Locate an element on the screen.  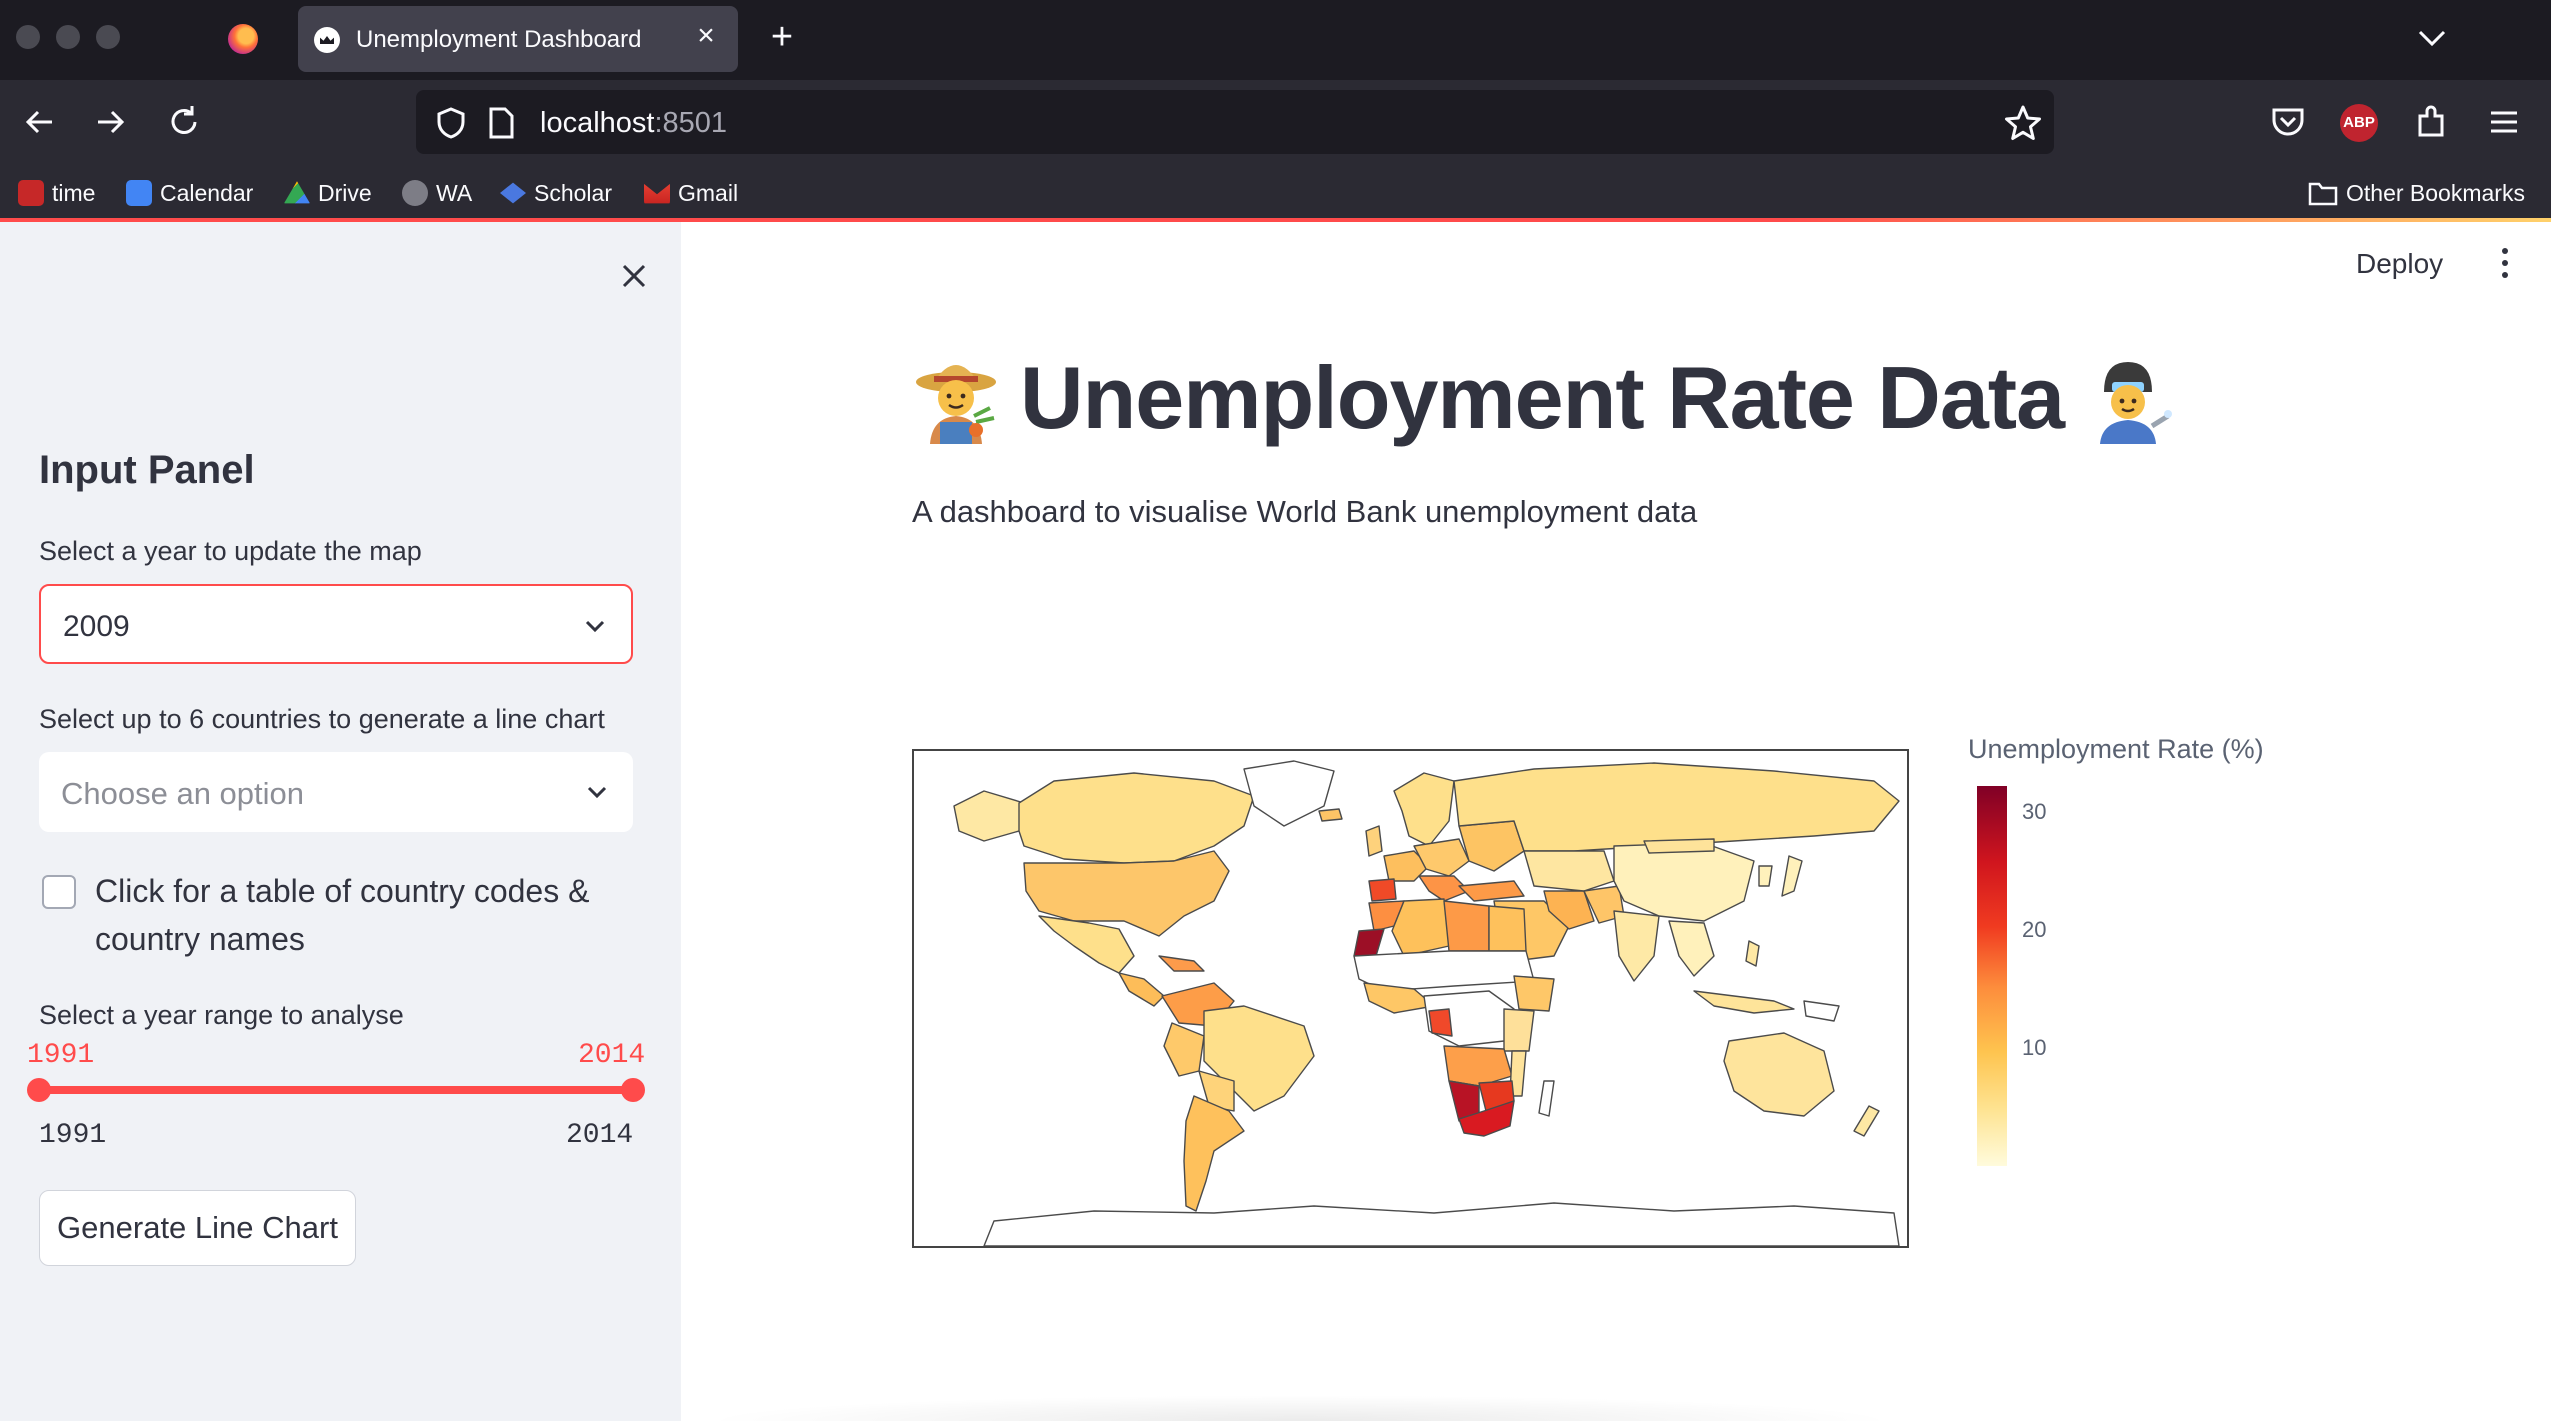
window-close-button is located at coordinates (28, 37).